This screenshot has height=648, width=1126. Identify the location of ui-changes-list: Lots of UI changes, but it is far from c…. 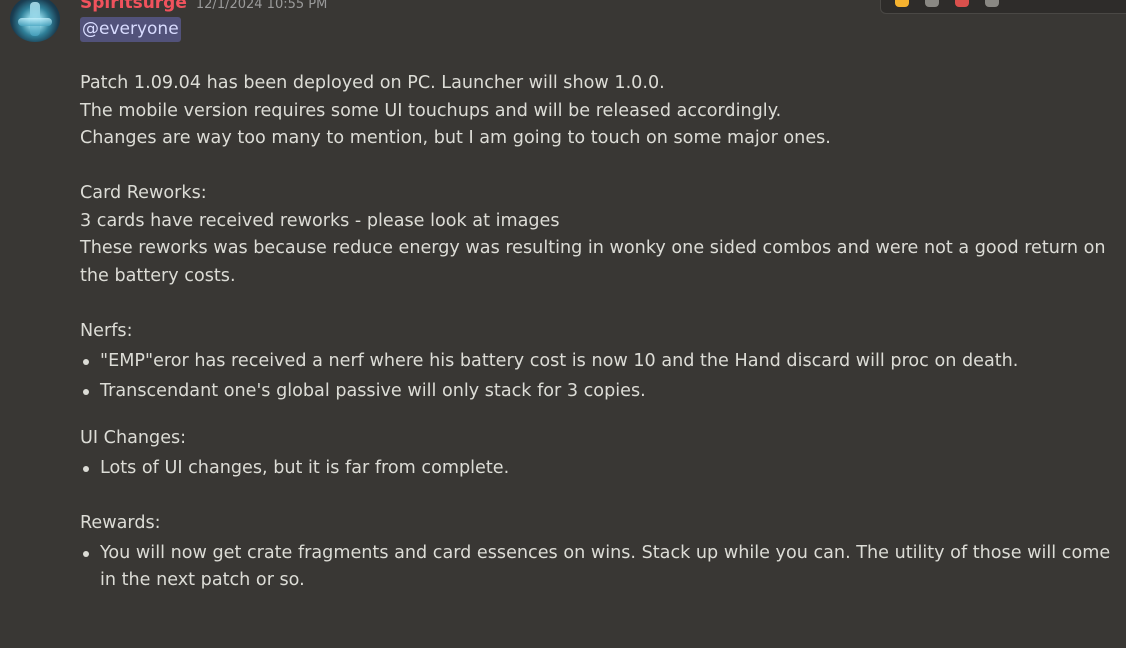
(600, 469).